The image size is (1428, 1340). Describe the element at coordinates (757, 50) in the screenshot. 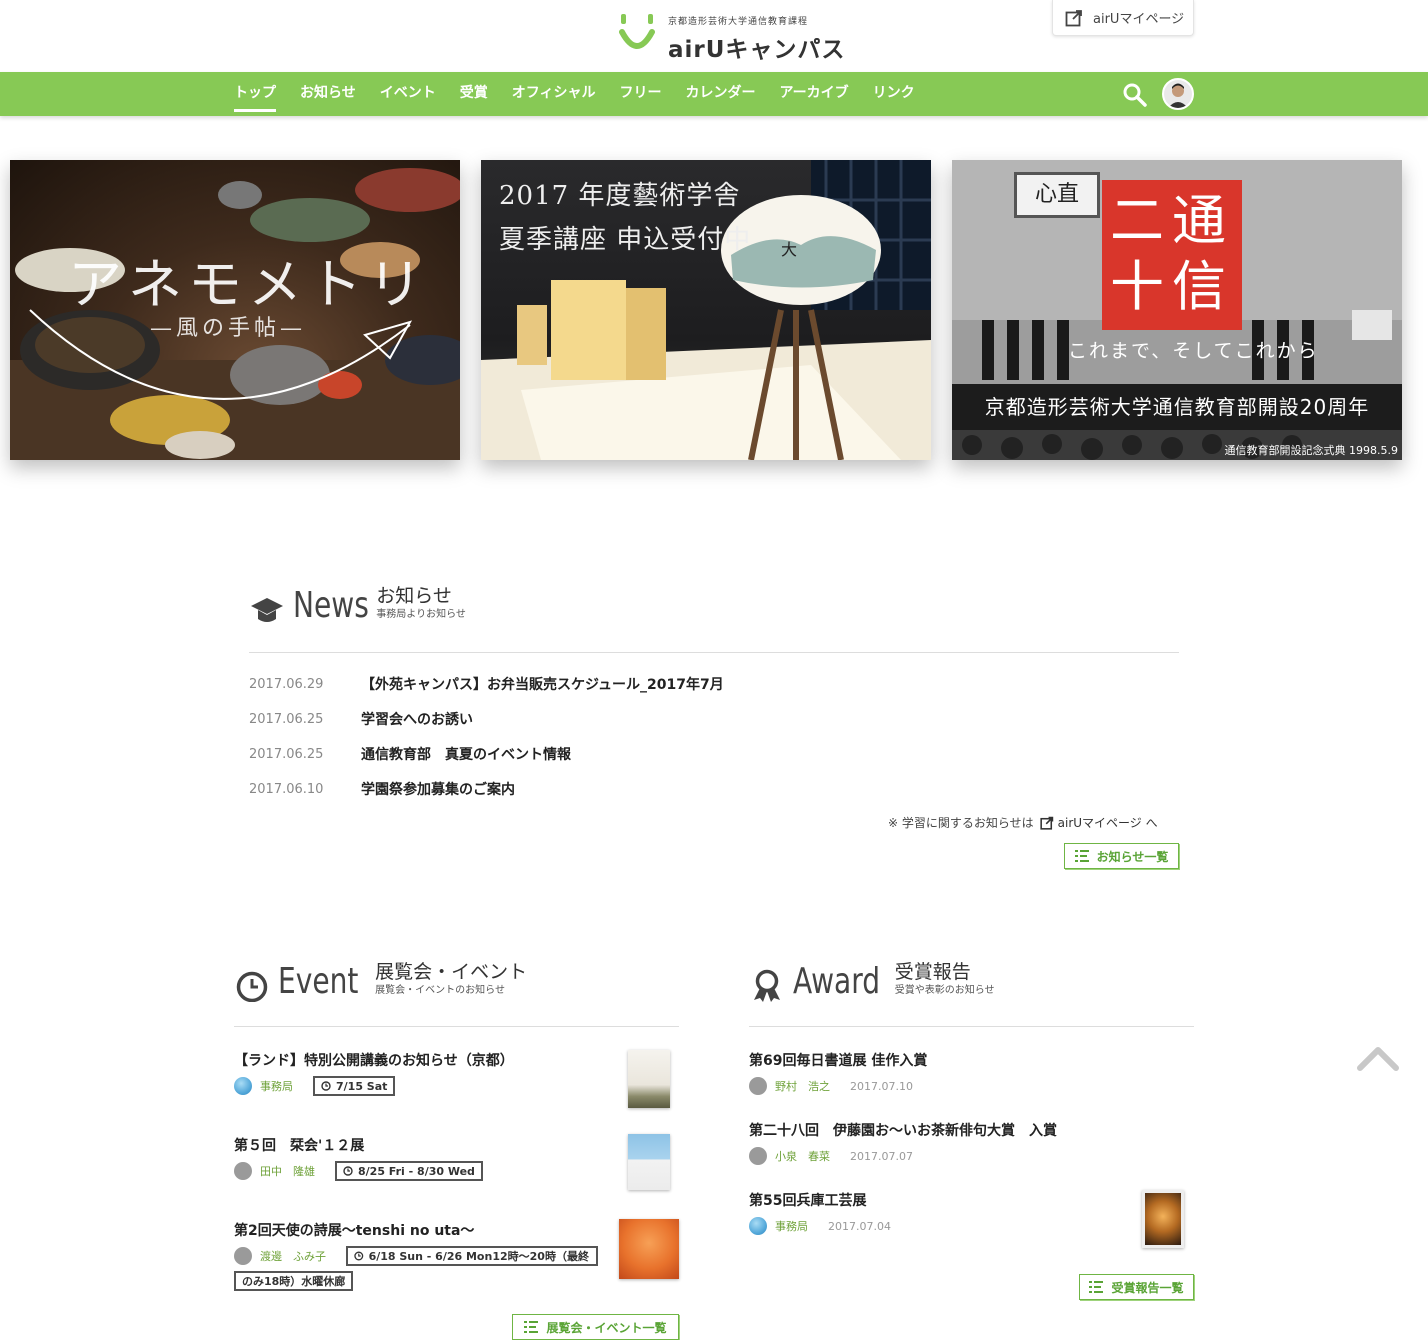

I see `logo-title: airUキャンパス` at that location.